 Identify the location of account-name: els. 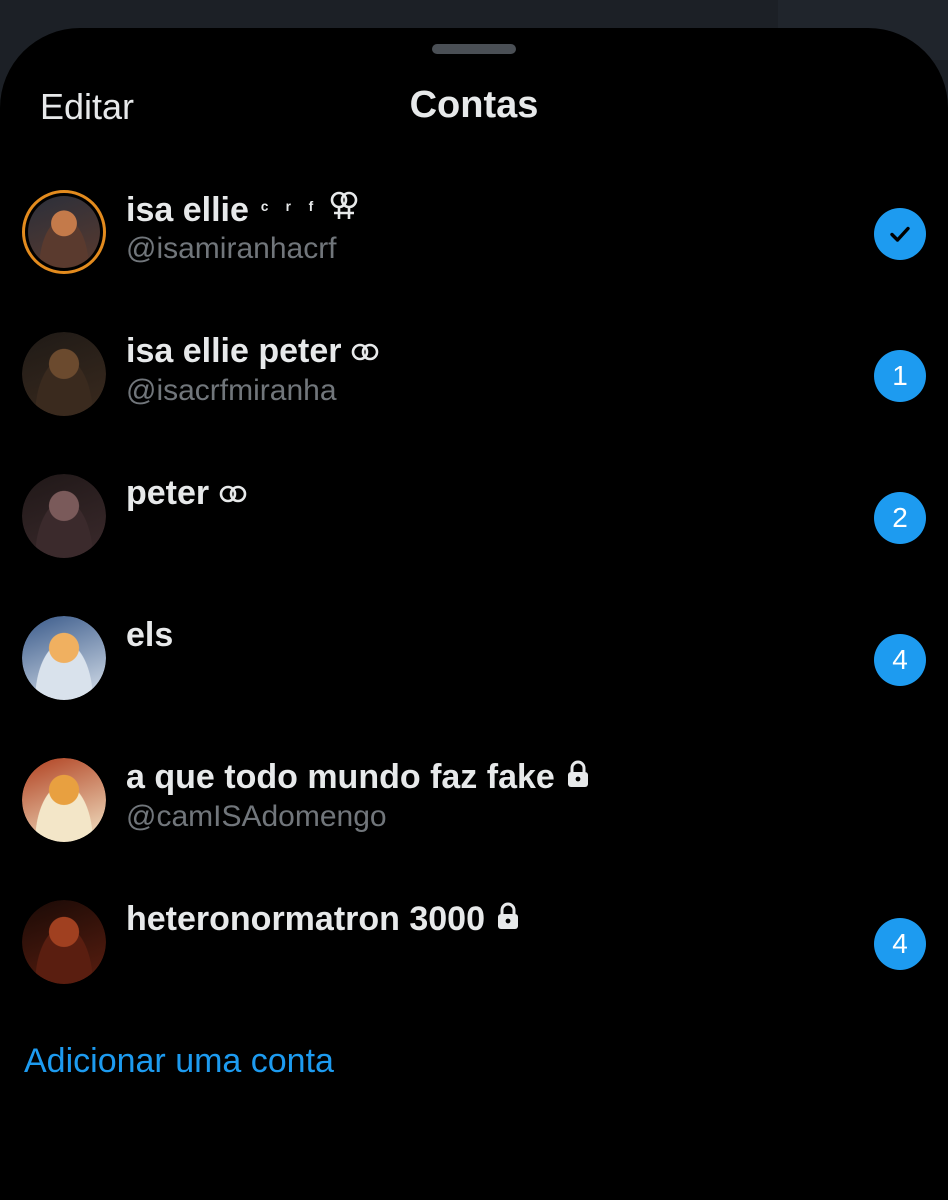
(149, 635).